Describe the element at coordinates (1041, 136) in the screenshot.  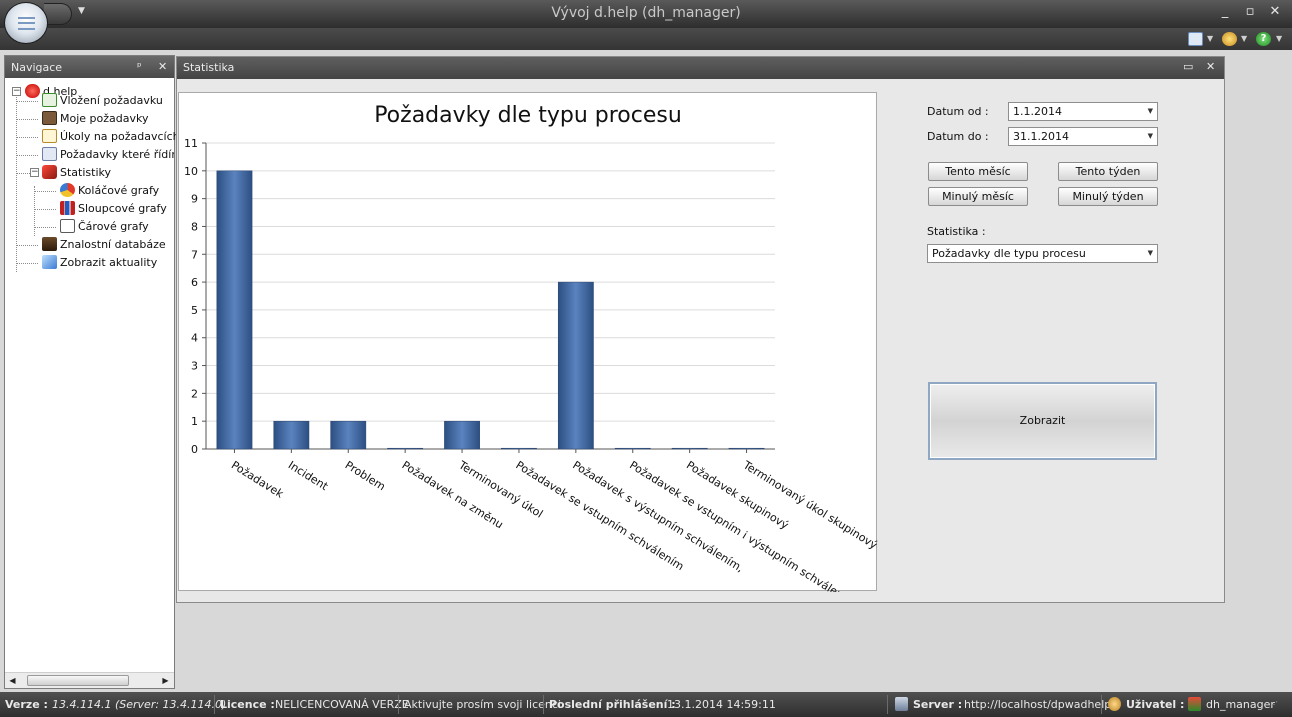
I see `date-to-value: 31.1.2014` at that location.